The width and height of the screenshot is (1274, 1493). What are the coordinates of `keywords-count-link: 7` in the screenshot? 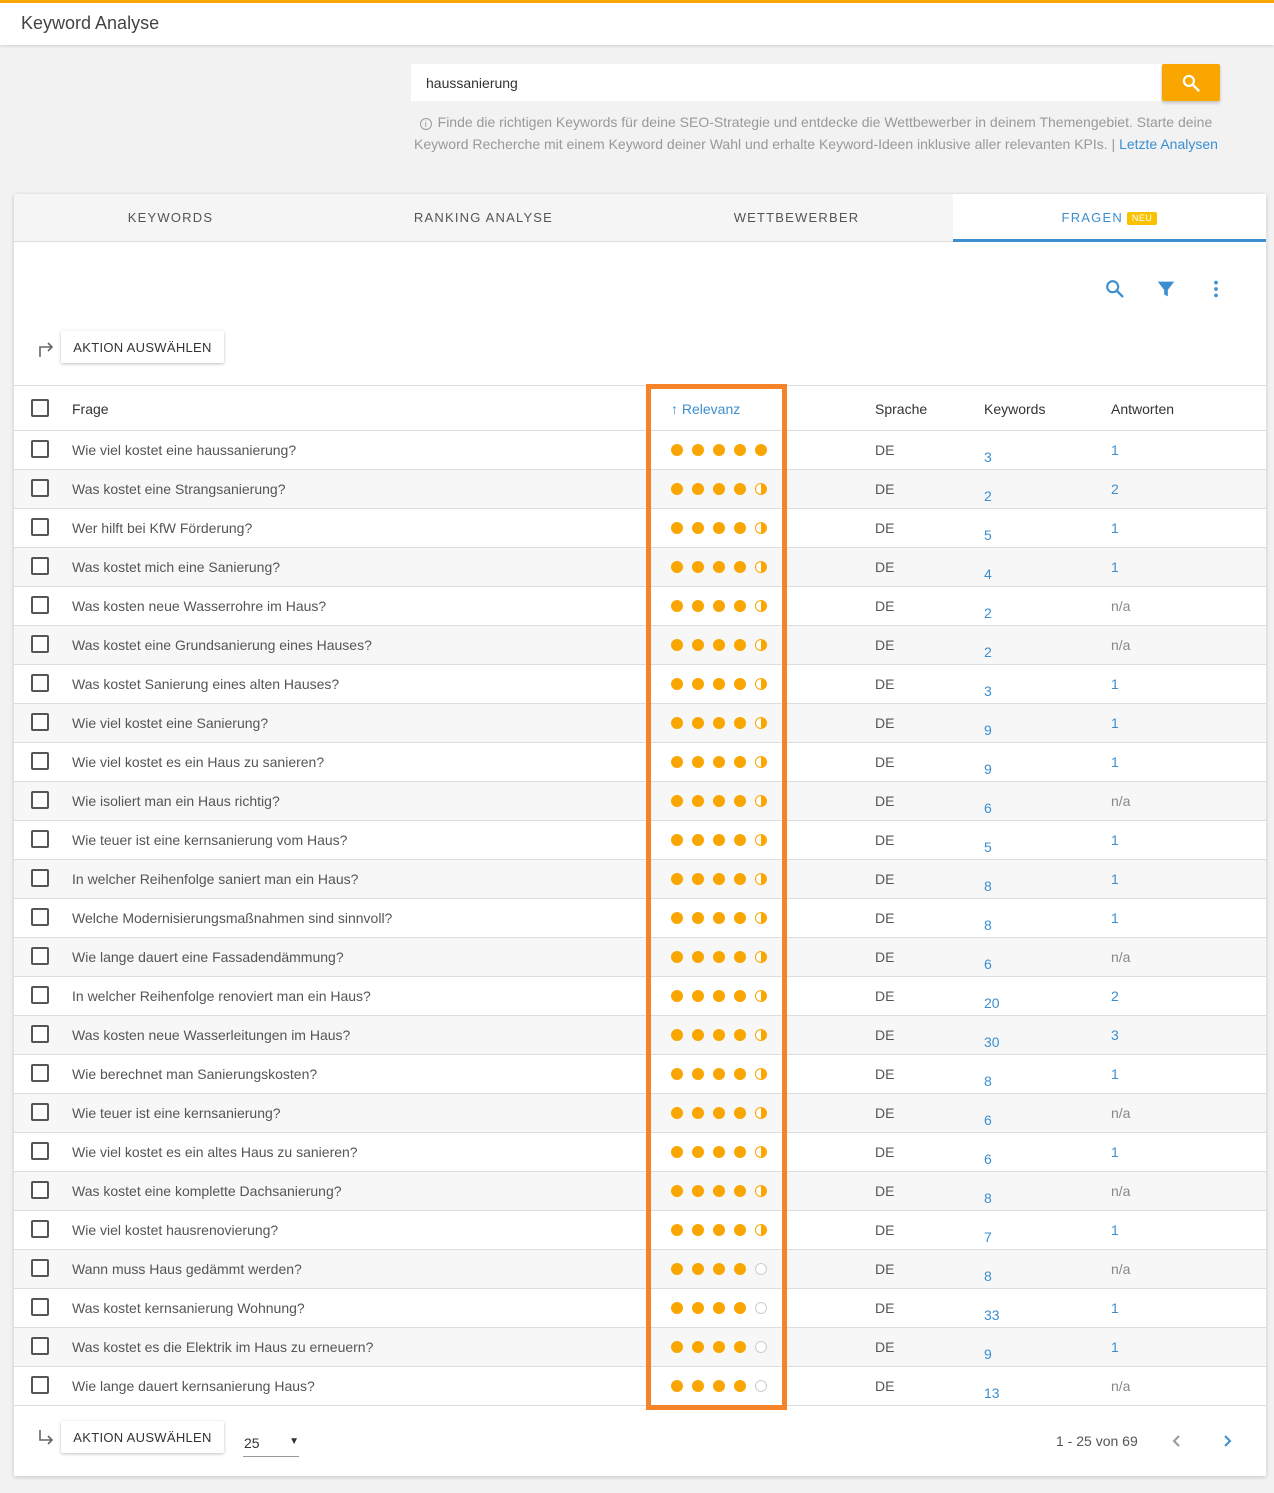 It's located at (988, 1237).